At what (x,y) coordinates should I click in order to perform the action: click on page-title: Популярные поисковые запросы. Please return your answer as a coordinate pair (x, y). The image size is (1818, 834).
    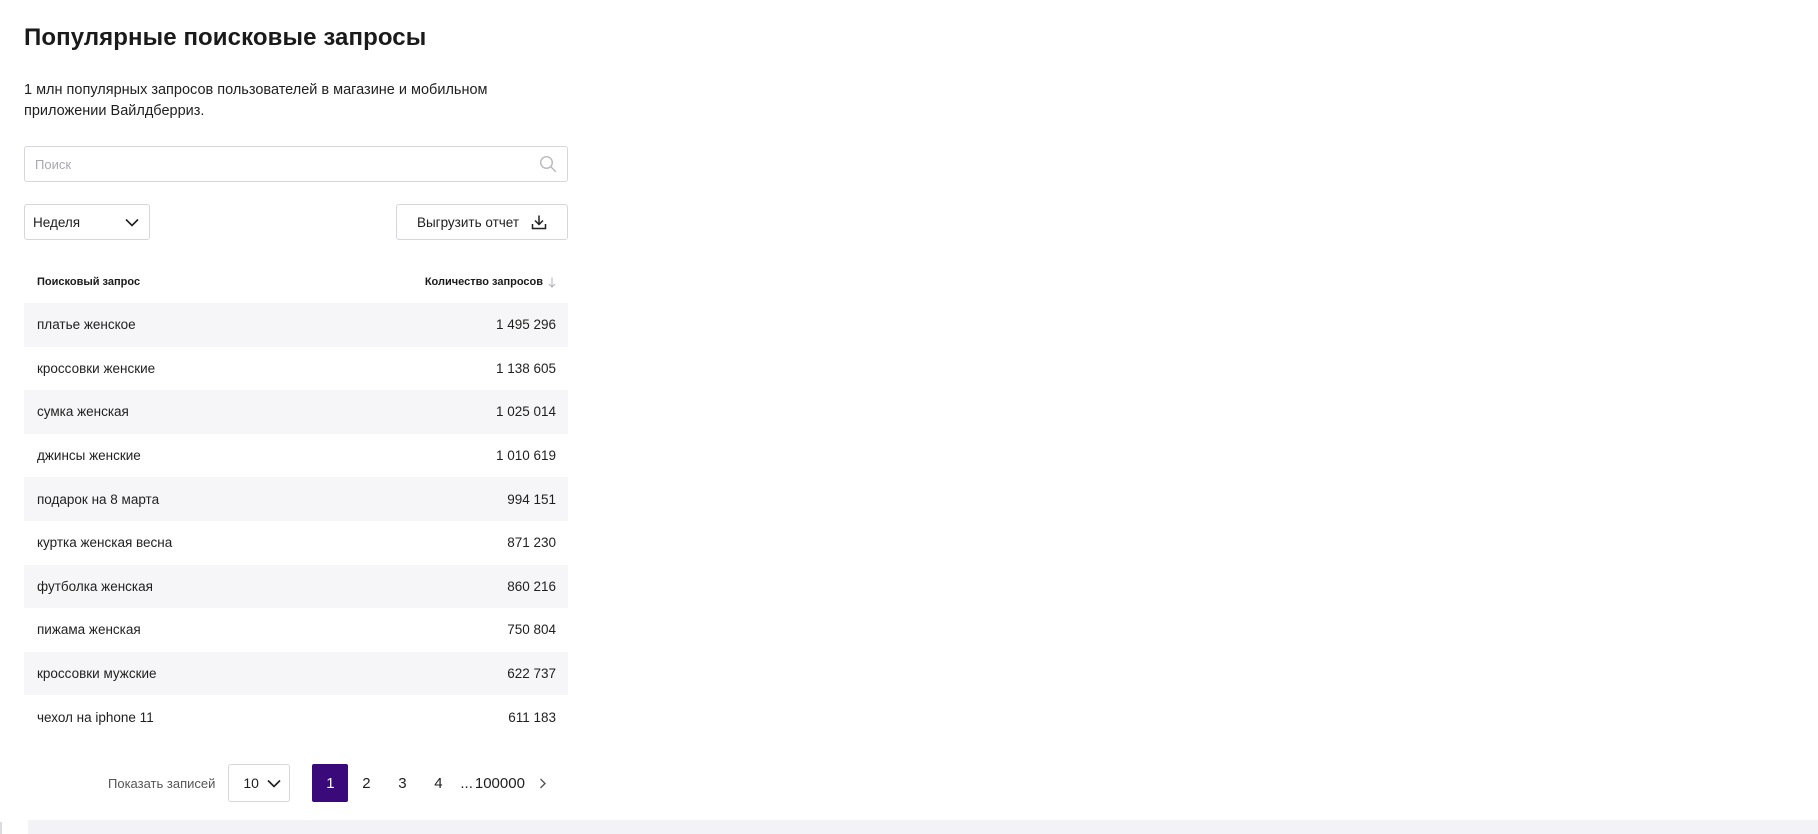
    Looking at the image, I should click on (225, 37).